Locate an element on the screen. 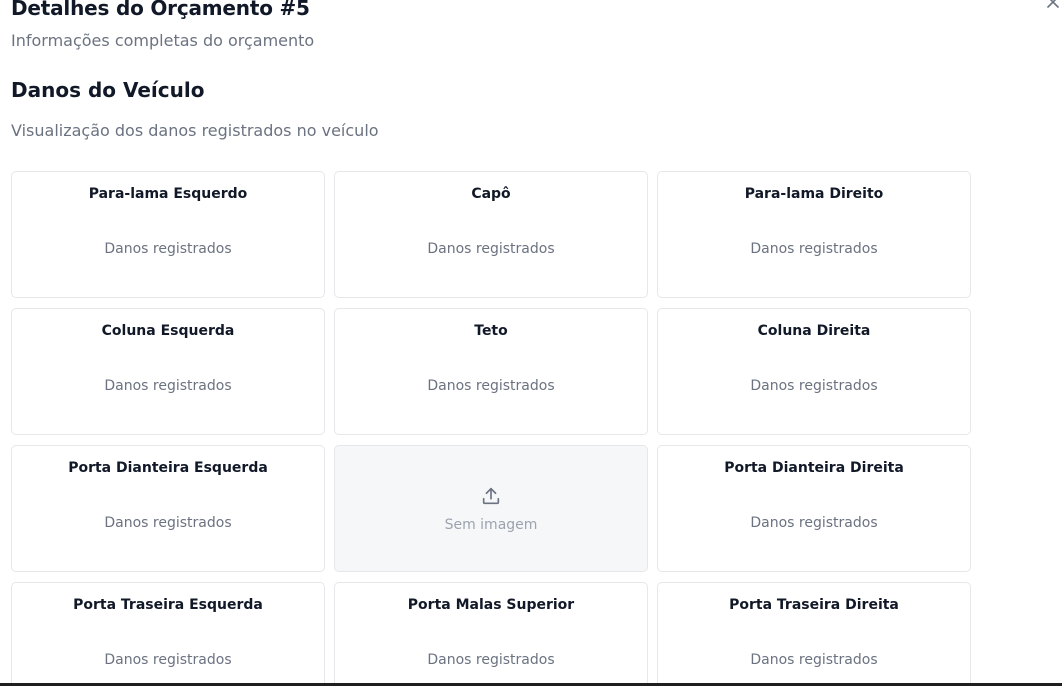 The height and width of the screenshot is (686, 1062). card-title: Porta Traseira Esquerda is located at coordinates (168, 605).